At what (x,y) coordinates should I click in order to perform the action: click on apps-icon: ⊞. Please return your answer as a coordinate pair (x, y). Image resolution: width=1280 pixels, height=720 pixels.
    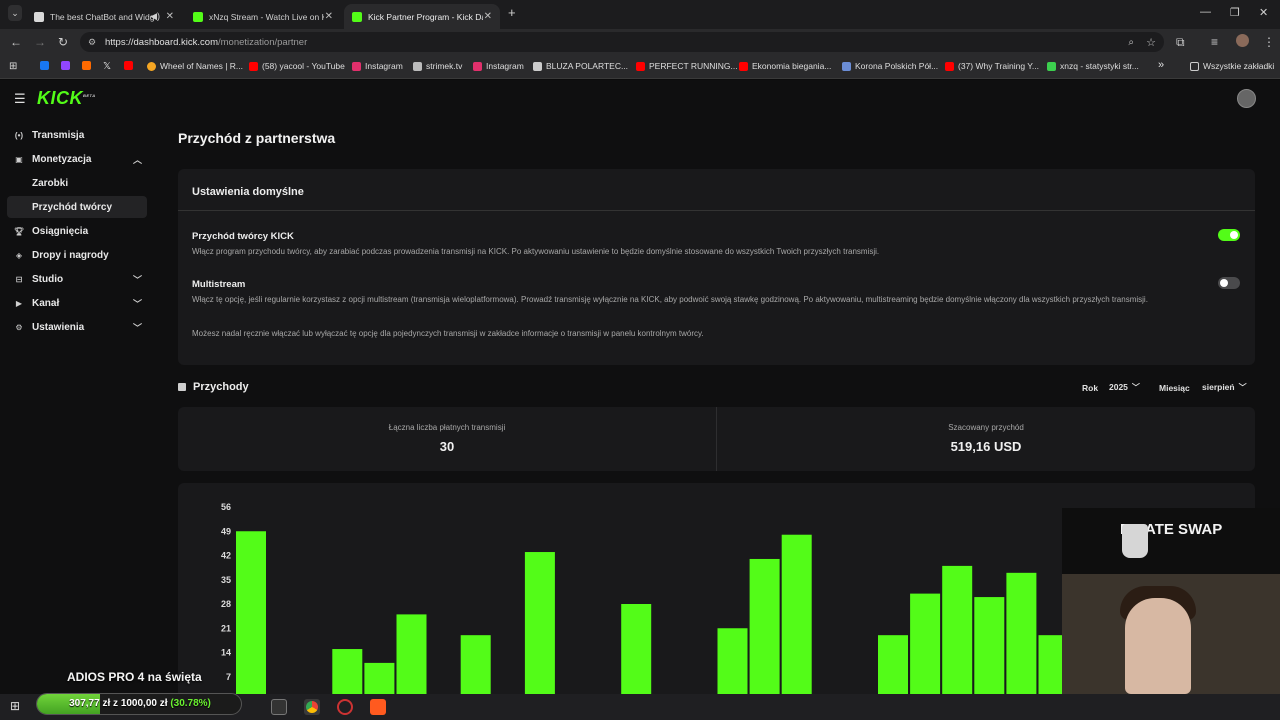
    Looking at the image, I should click on (13, 66).